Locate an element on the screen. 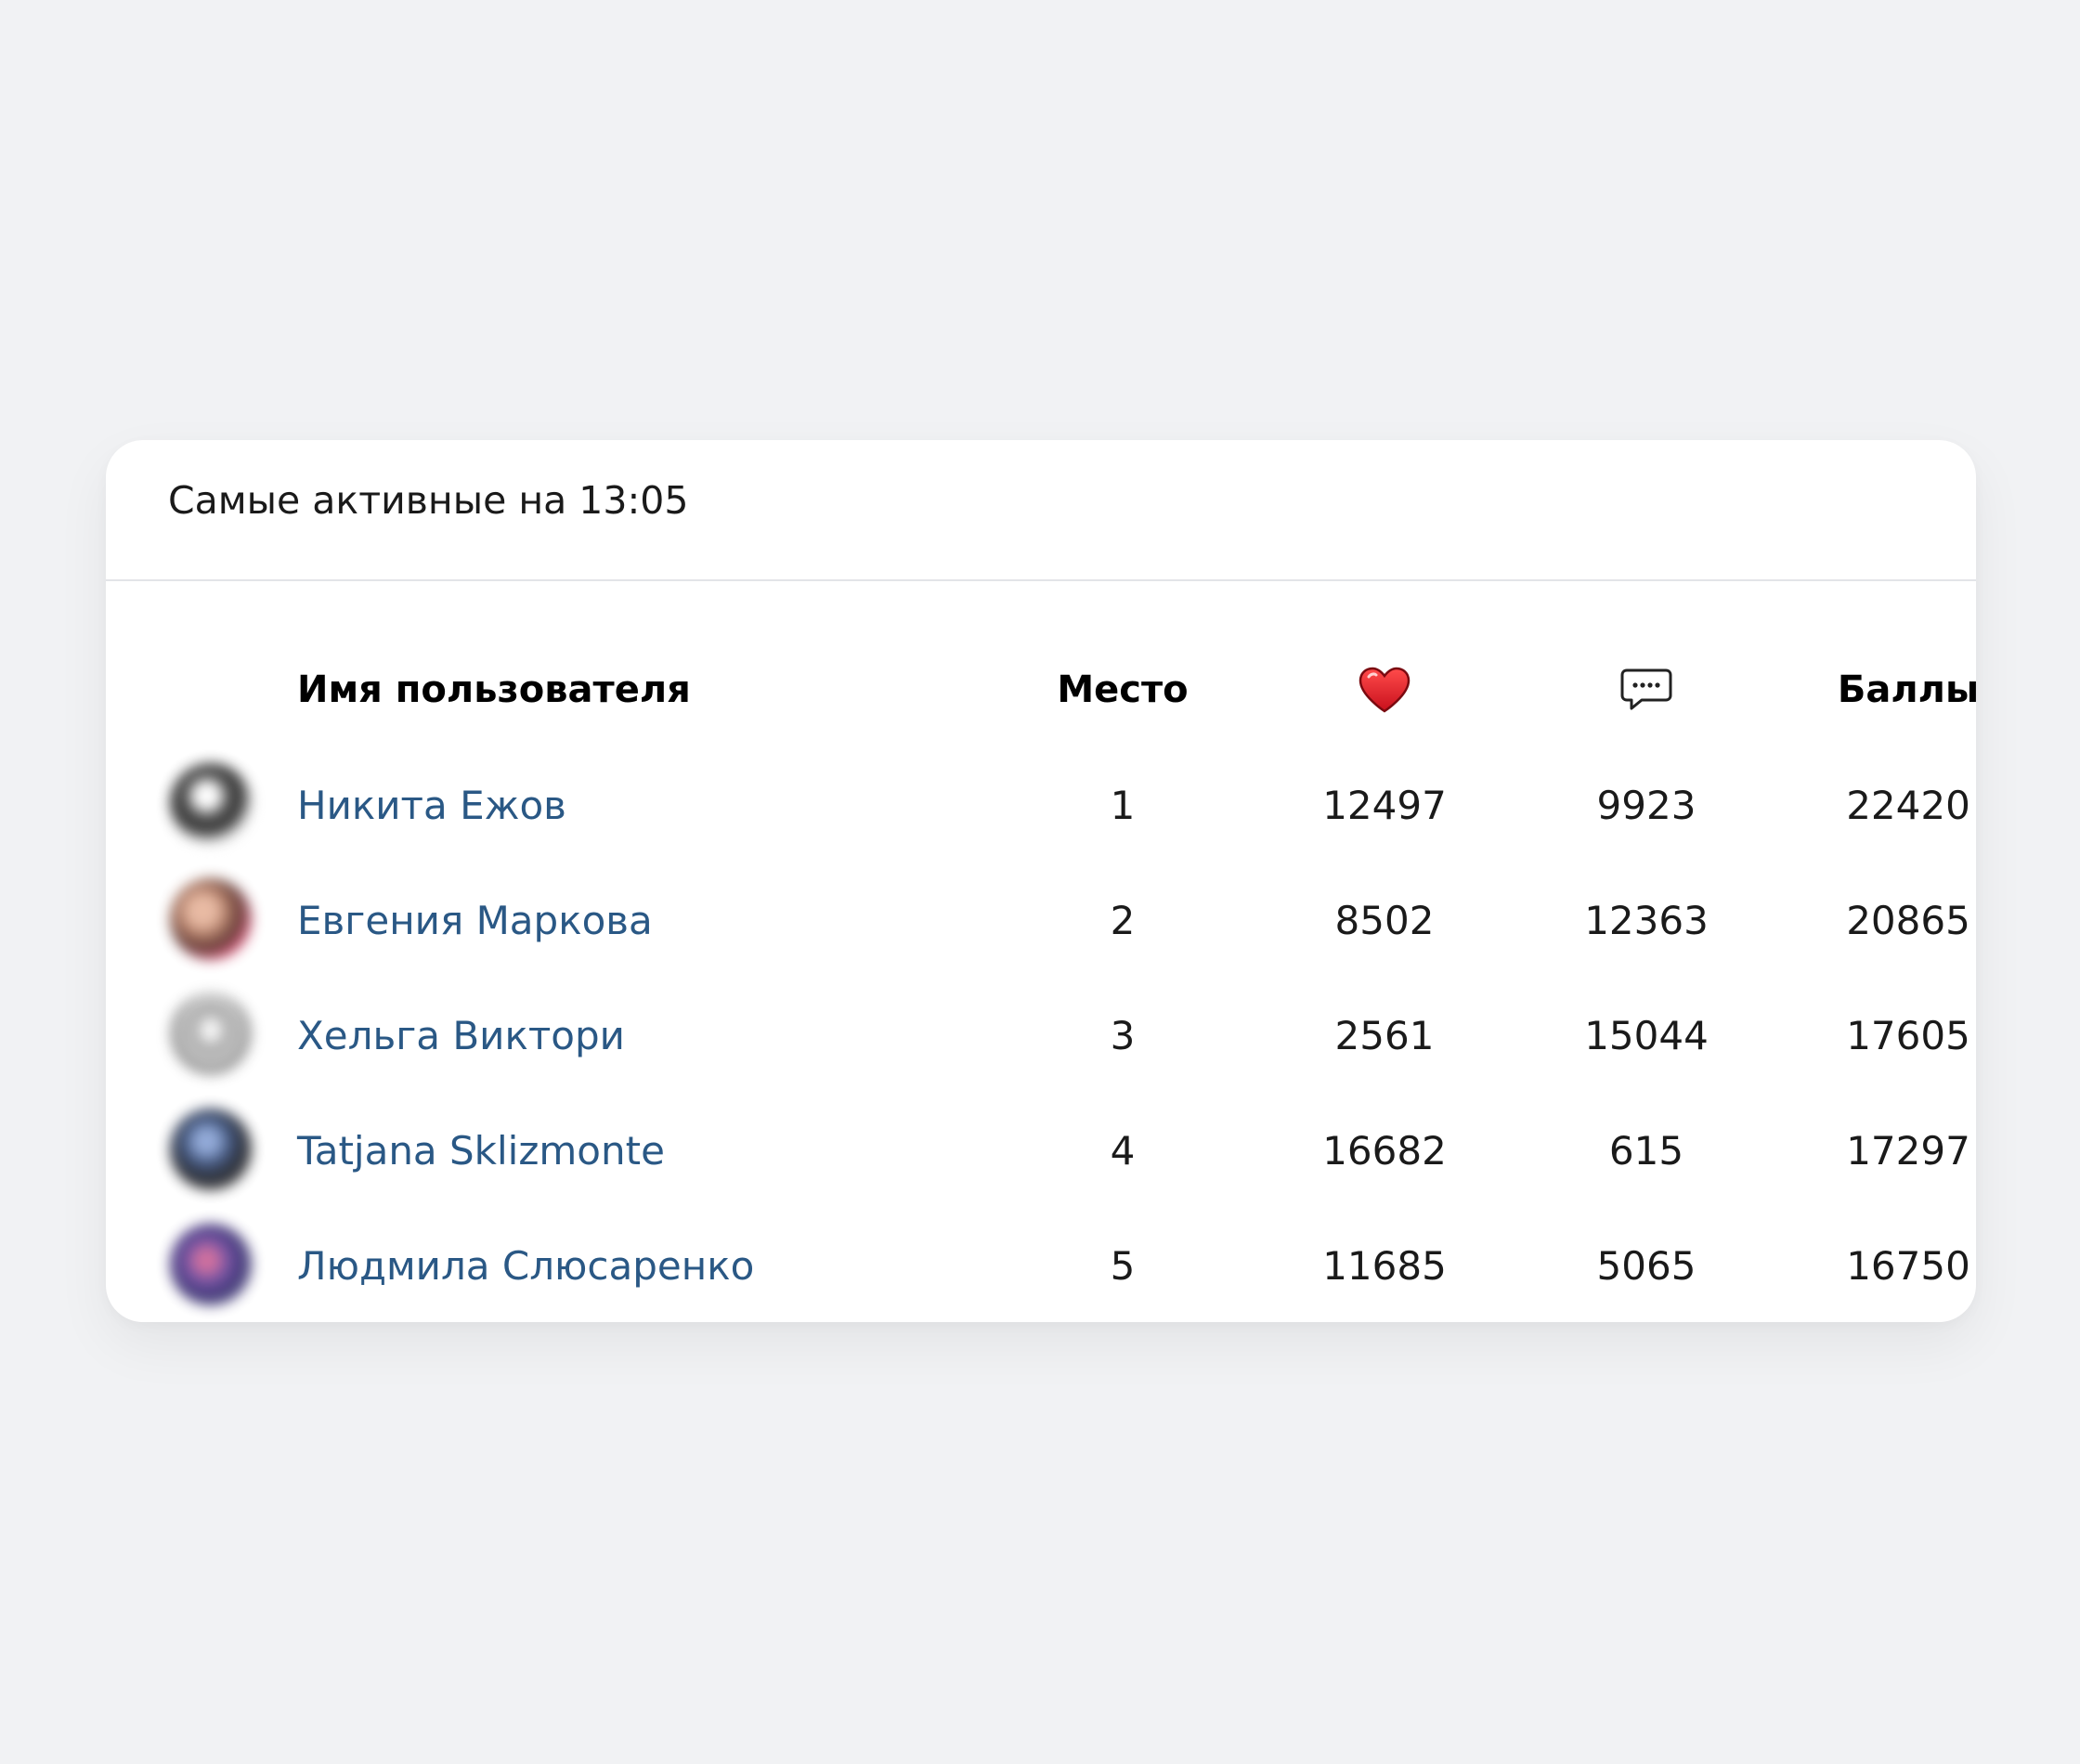  comment-icon is located at coordinates (1646, 689).